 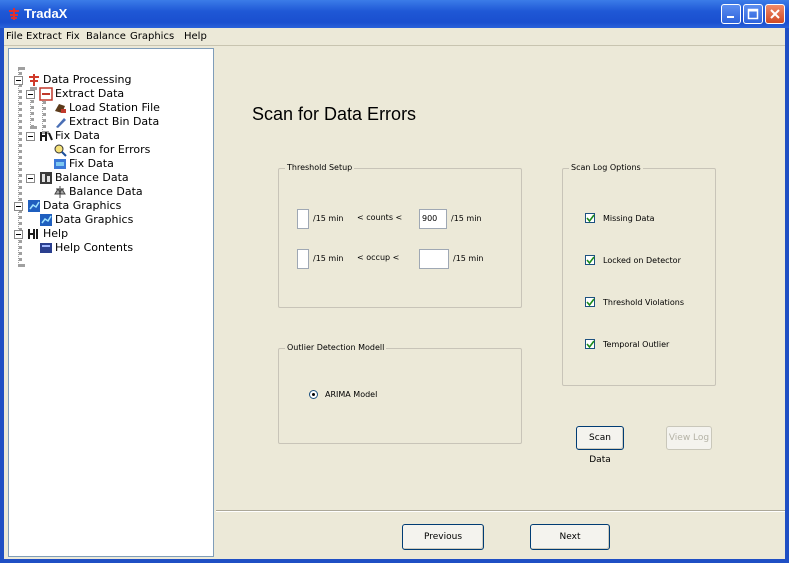 What do you see at coordinates (46, 136) in the screenshot?
I see `fix-data-icon` at bounding box center [46, 136].